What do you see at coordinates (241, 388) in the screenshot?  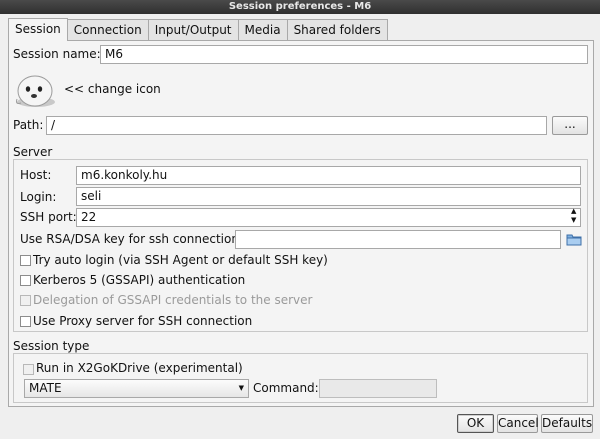 I see `chevron-down-icon: ▼` at bounding box center [241, 388].